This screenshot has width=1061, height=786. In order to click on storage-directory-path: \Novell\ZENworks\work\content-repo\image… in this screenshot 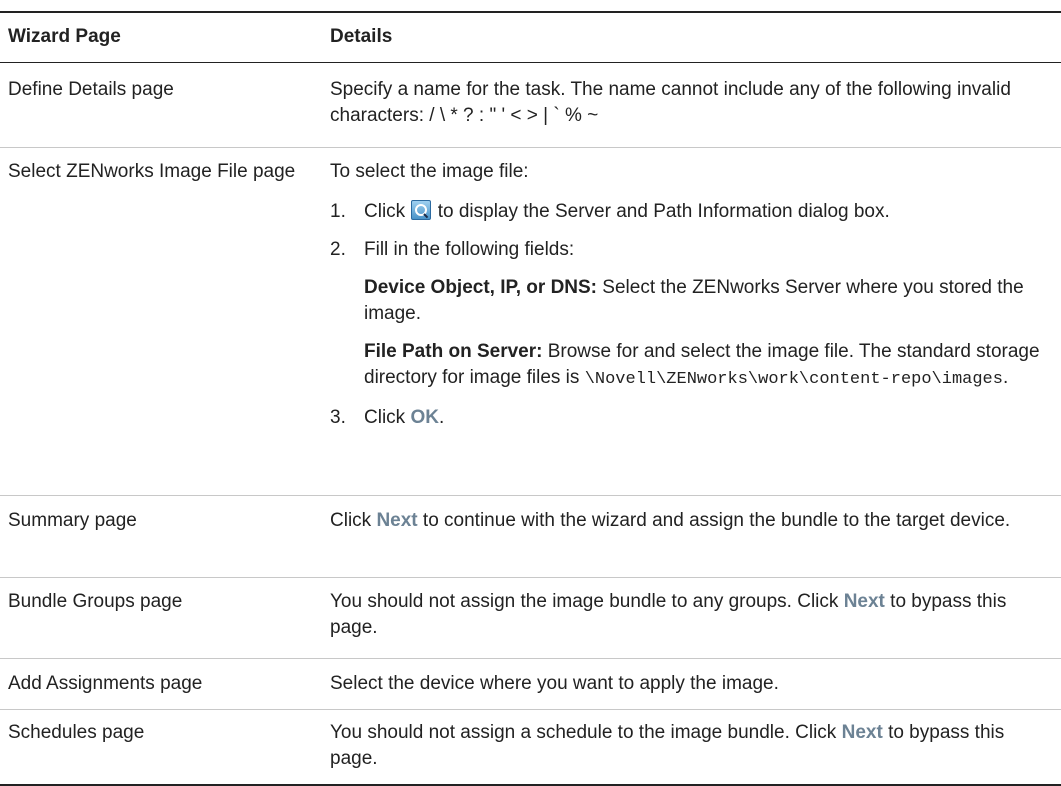, I will do `click(793, 379)`.